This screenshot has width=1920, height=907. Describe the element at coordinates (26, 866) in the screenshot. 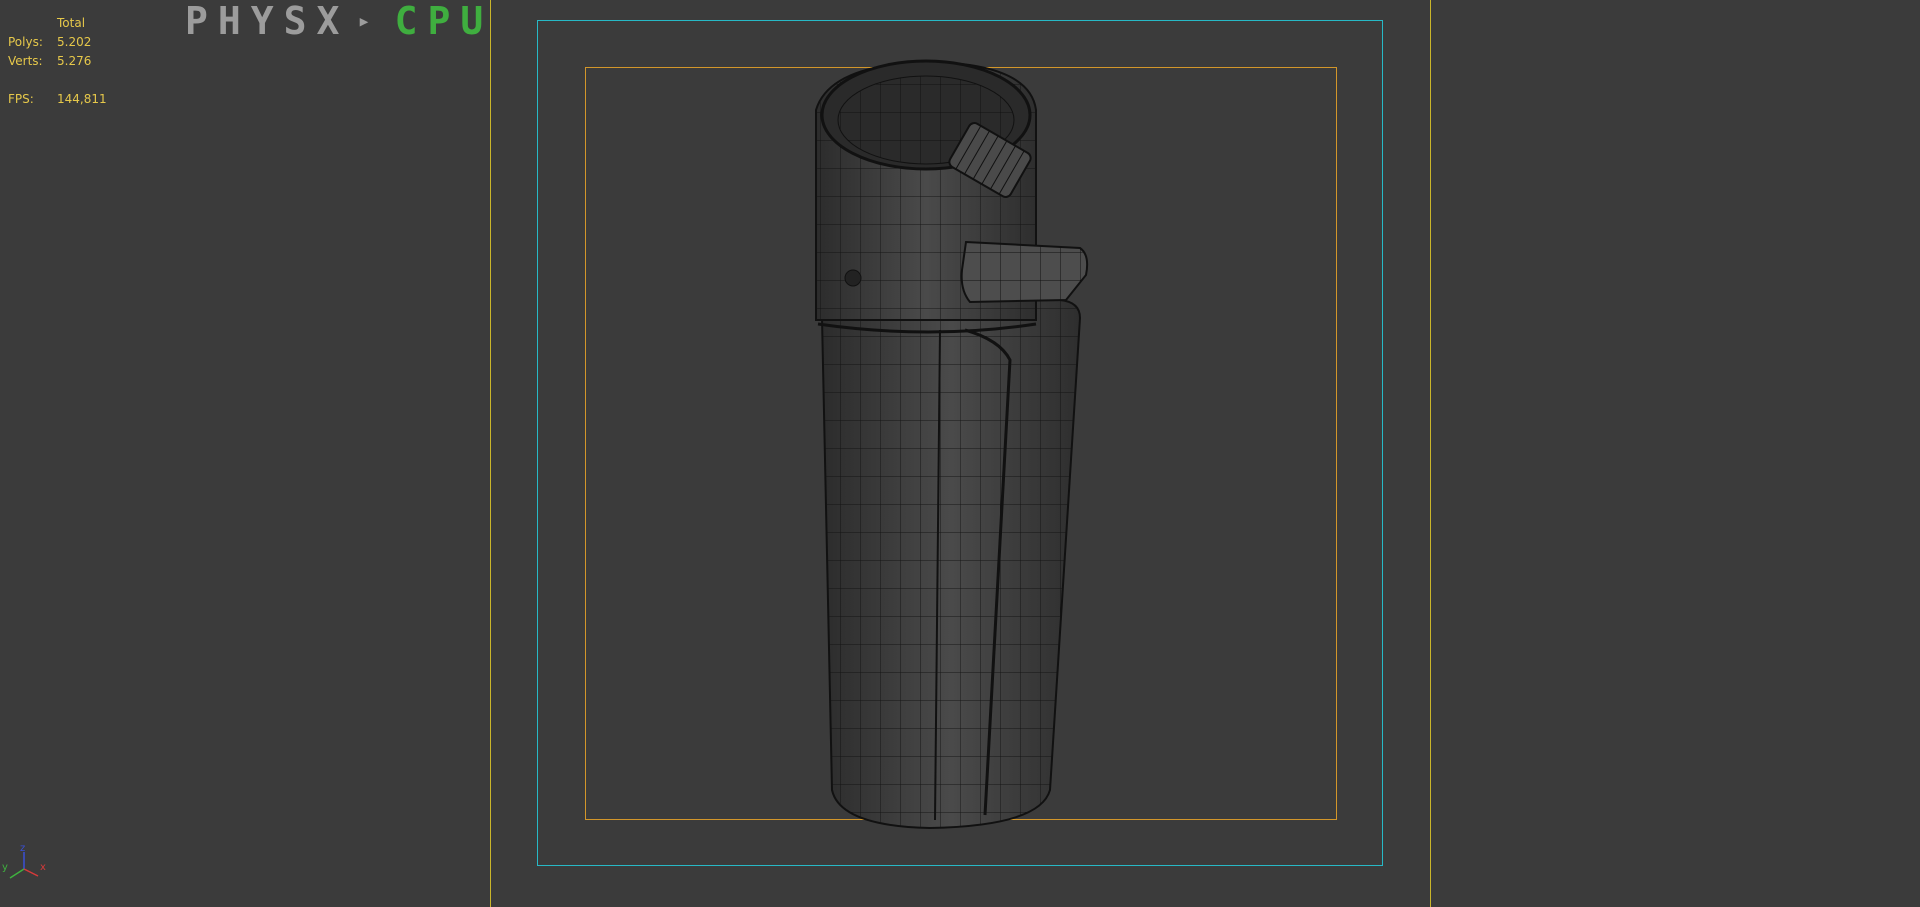

I see `axis-tripod-gizmo: z y x` at that location.